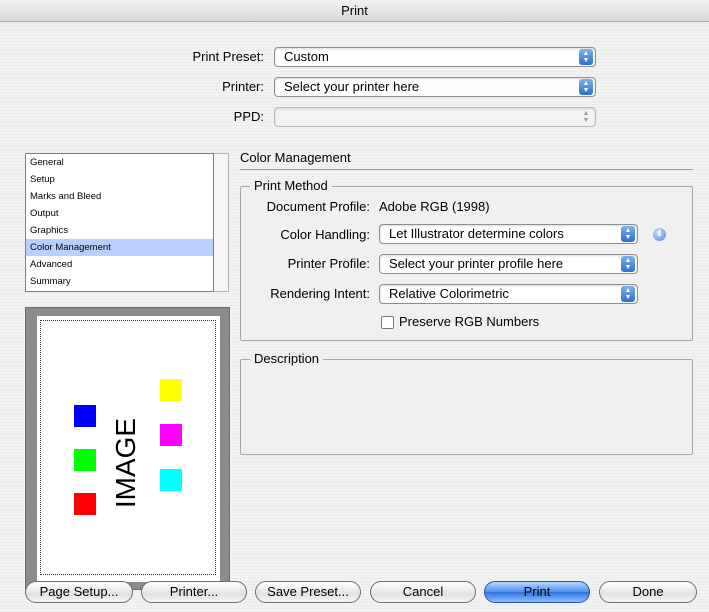 The image size is (709, 612). Describe the element at coordinates (171, 390) in the screenshot. I see `preview-swatch-yellow` at that location.